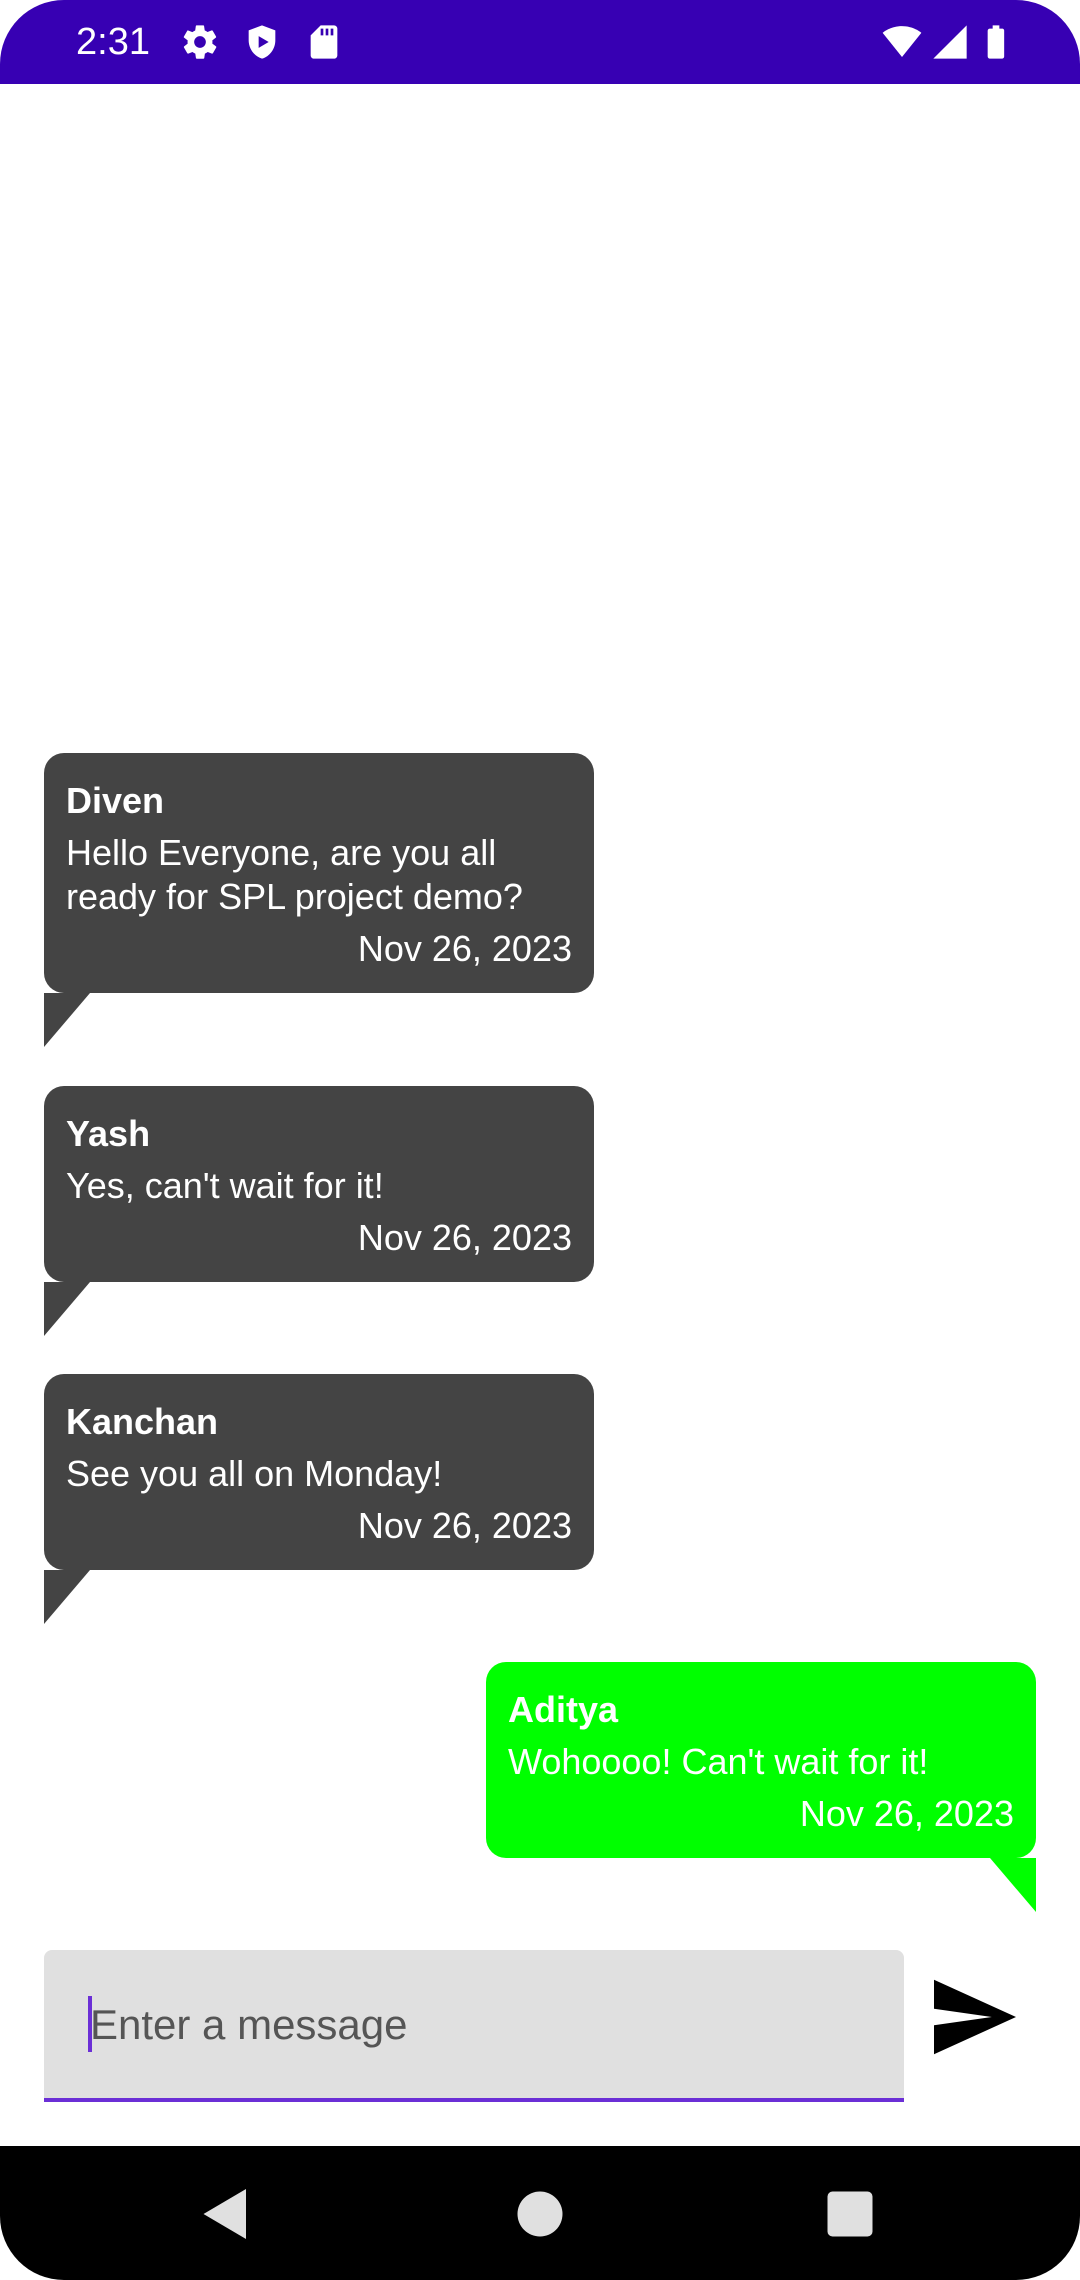  What do you see at coordinates (254, 1473) in the screenshot?
I see `message-text: See you all on Monday!` at bounding box center [254, 1473].